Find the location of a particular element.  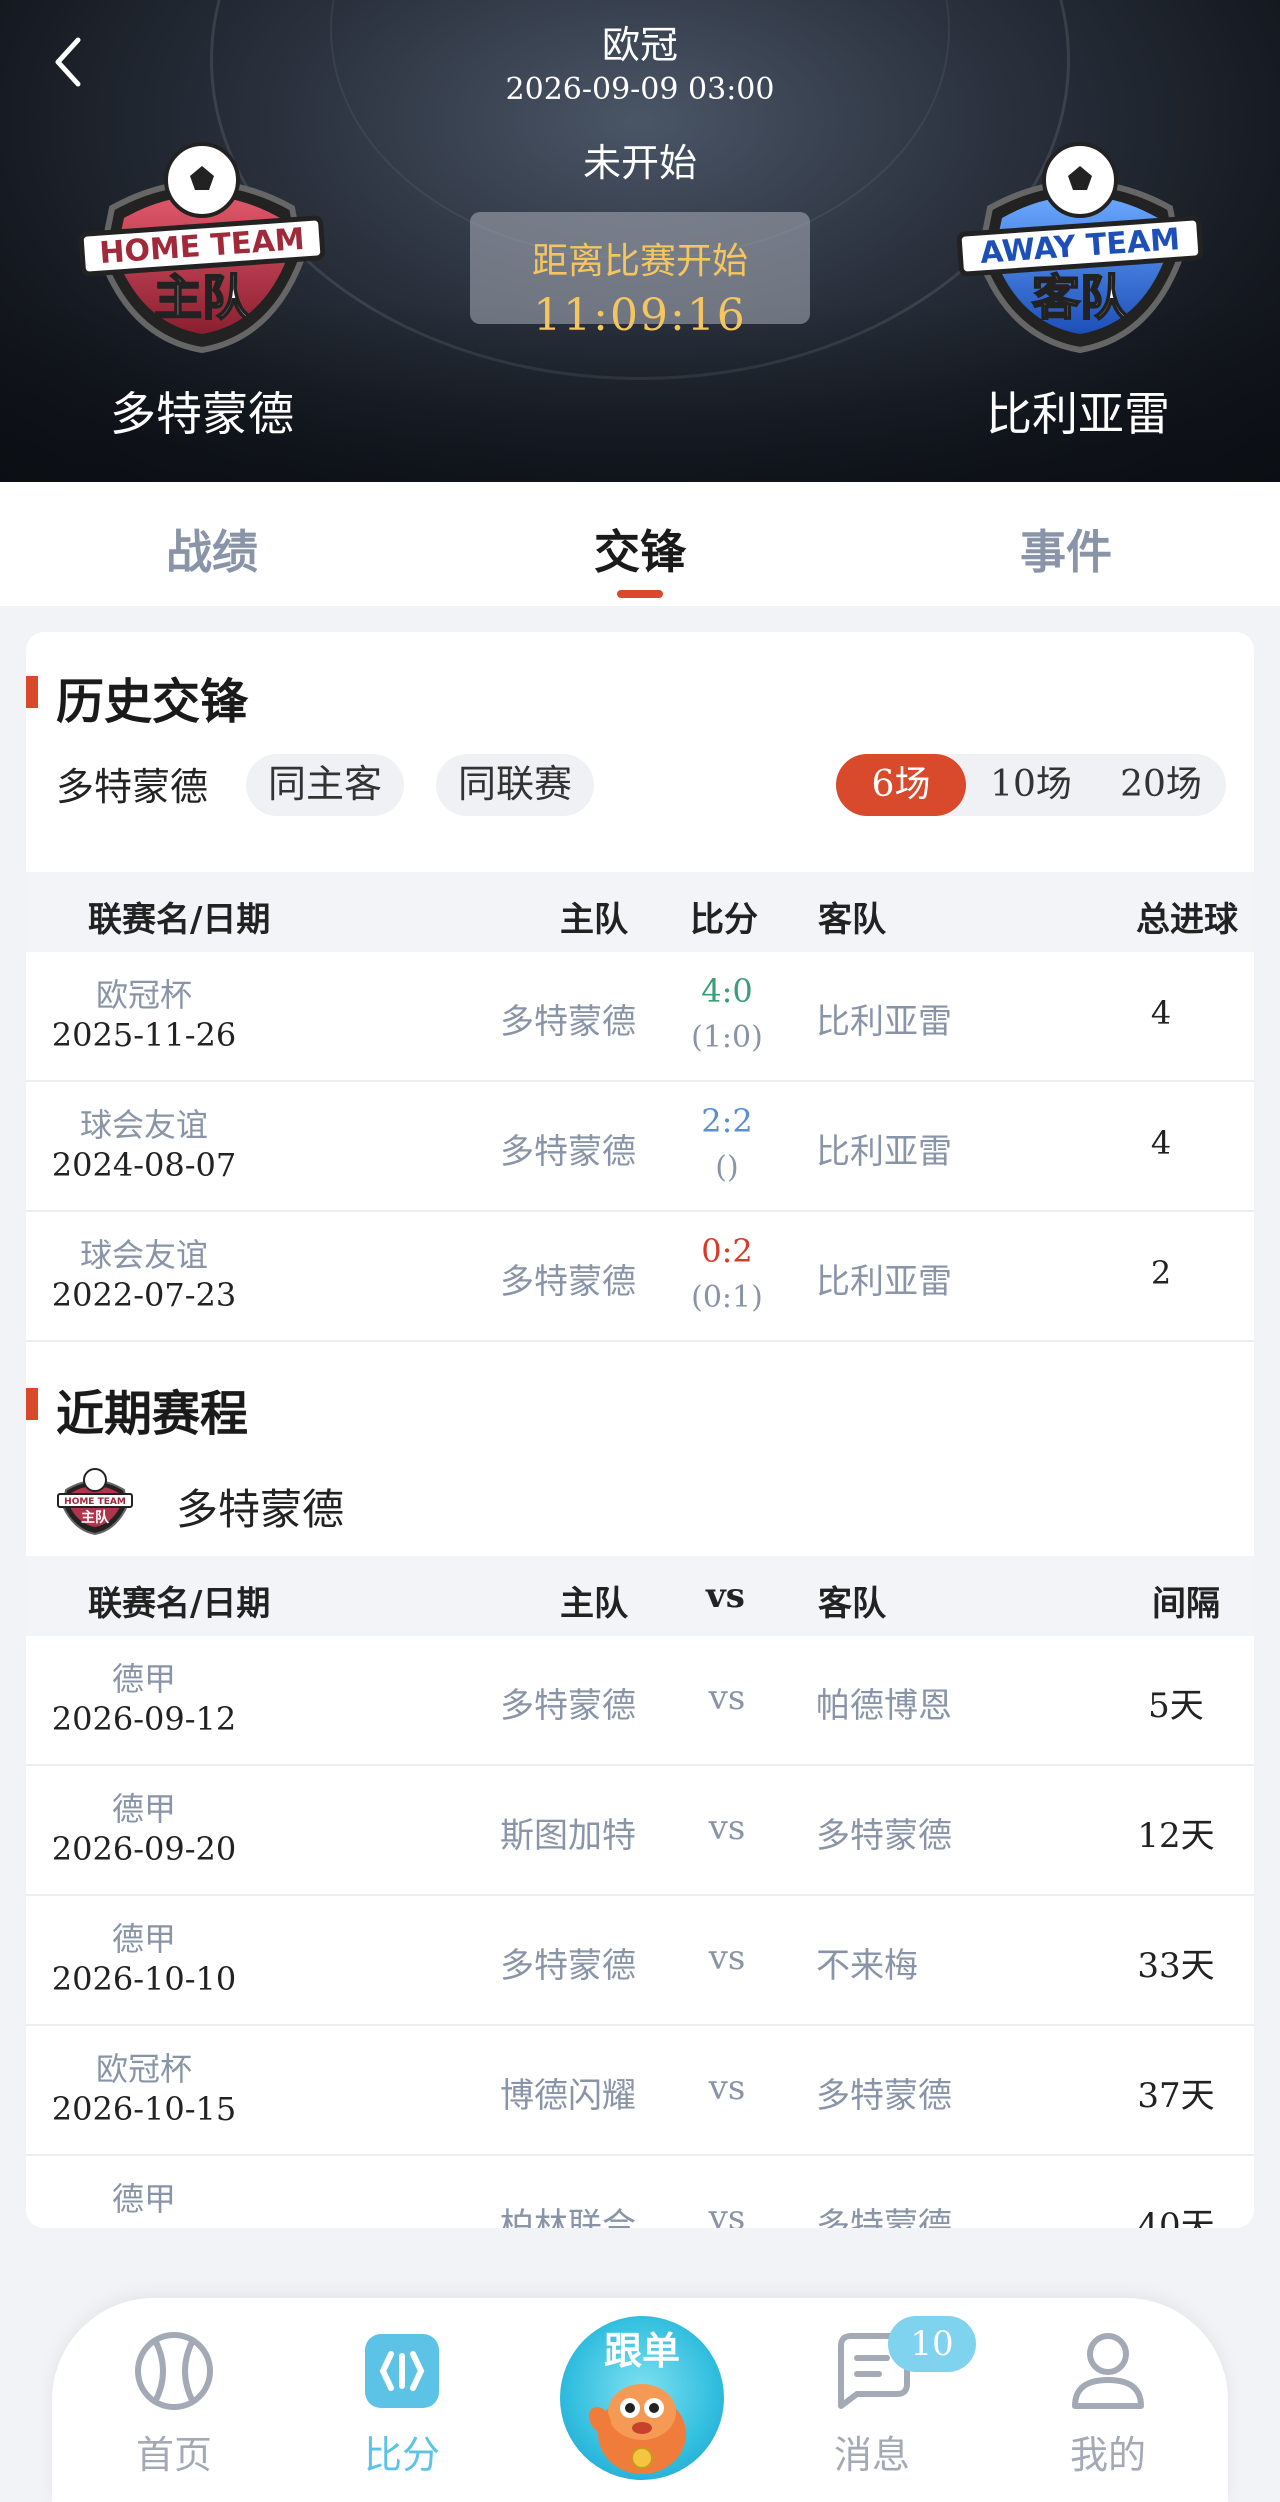

row-gap-days: 37天 is located at coordinates (1176, 2096).